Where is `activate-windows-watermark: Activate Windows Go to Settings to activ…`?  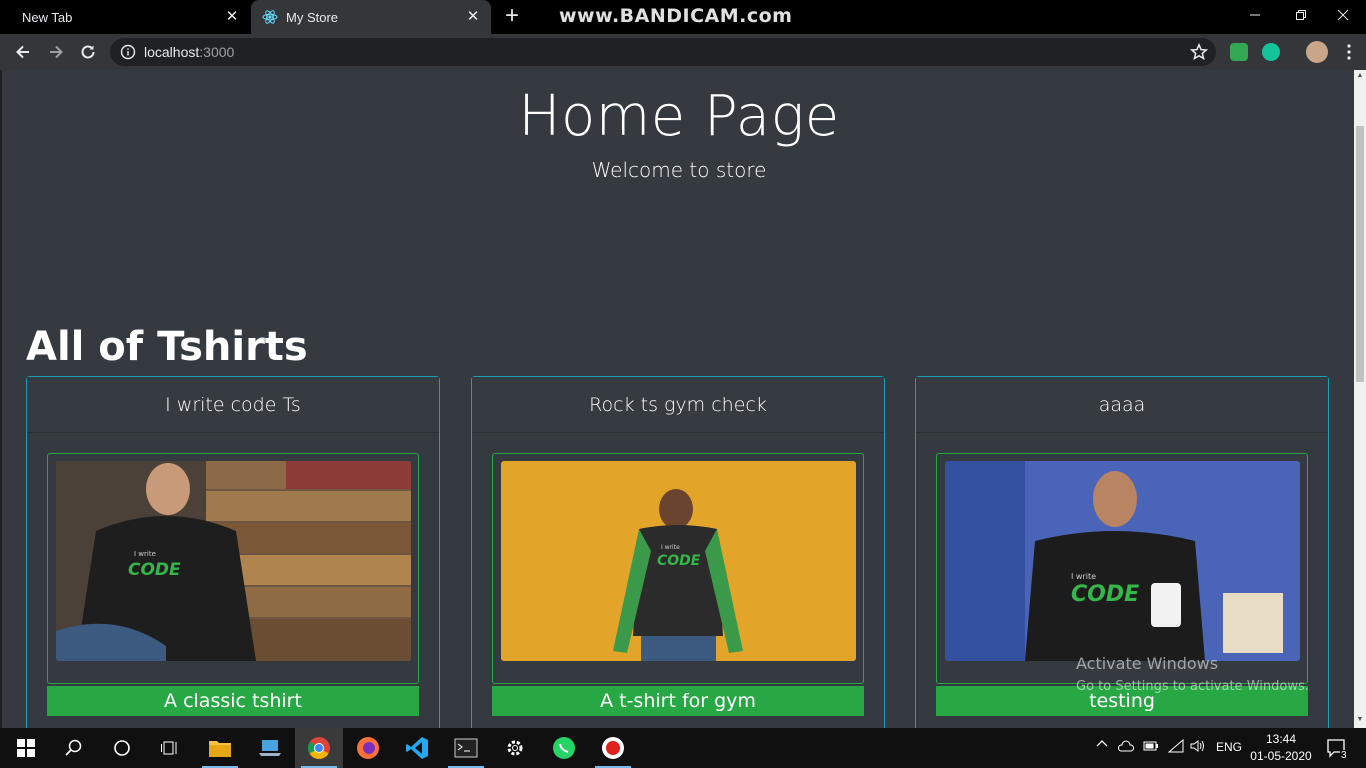 activate-windows-watermark: Activate Windows Go to Settings to activ… is located at coordinates (1192, 674).